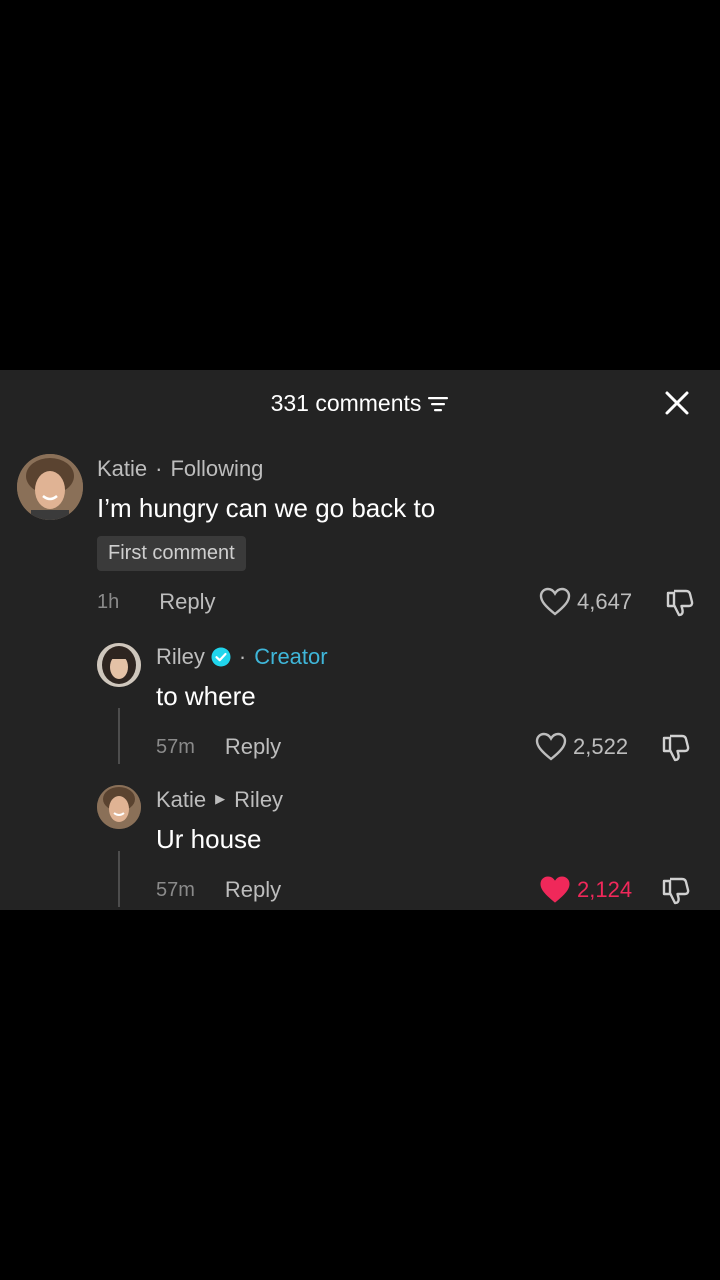  I want to click on comments-header: 331 comments, so click(360, 403).